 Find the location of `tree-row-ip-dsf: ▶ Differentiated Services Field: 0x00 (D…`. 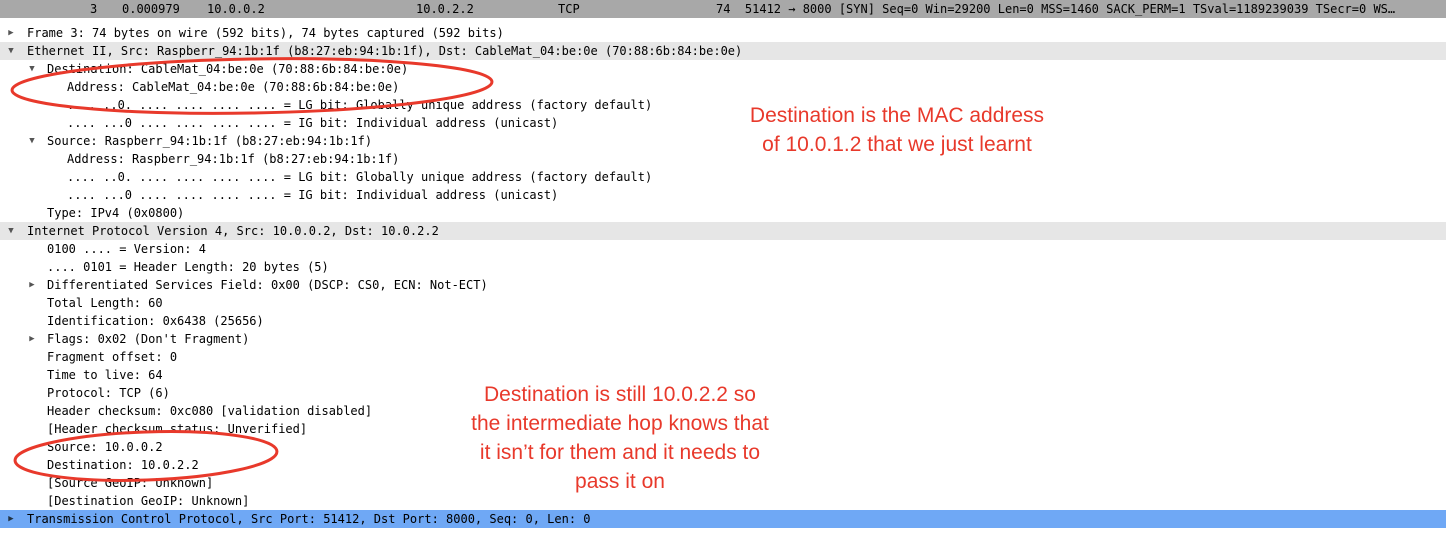

tree-row-ip-dsf: ▶ Differentiated Services Field: 0x00 (D… is located at coordinates (723, 285).